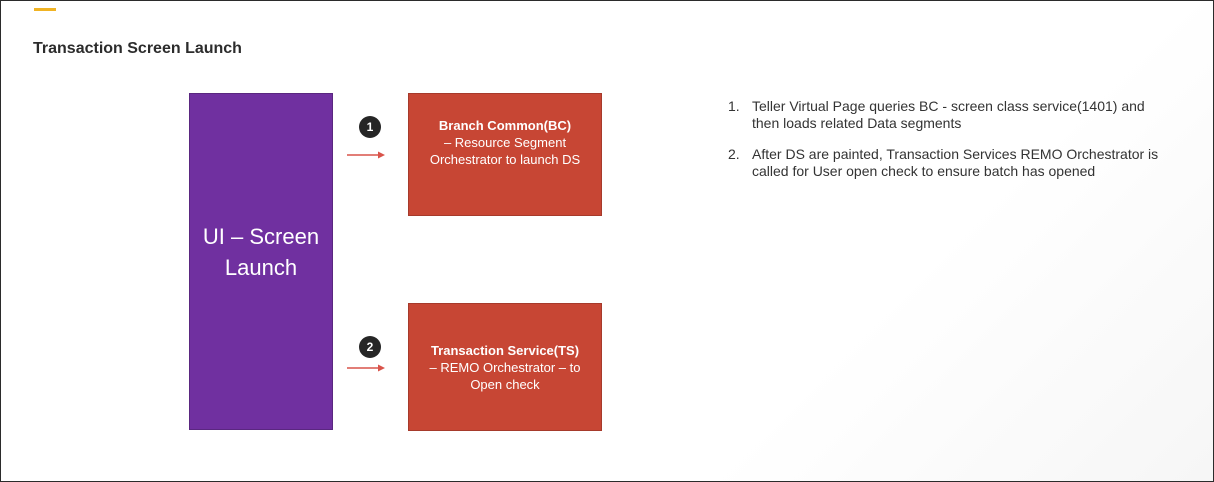  What do you see at coordinates (505, 350) in the screenshot?
I see `transaction-service-title: Transaction Service(TS)` at bounding box center [505, 350].